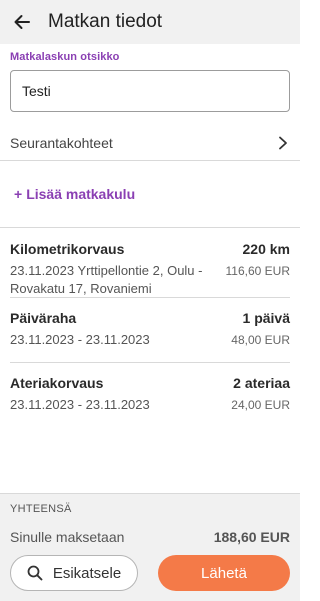 Image resolution: width=320 pixels, height=601 pixels. I want to click on expense-quantity: 220 km, so click(266, 249).